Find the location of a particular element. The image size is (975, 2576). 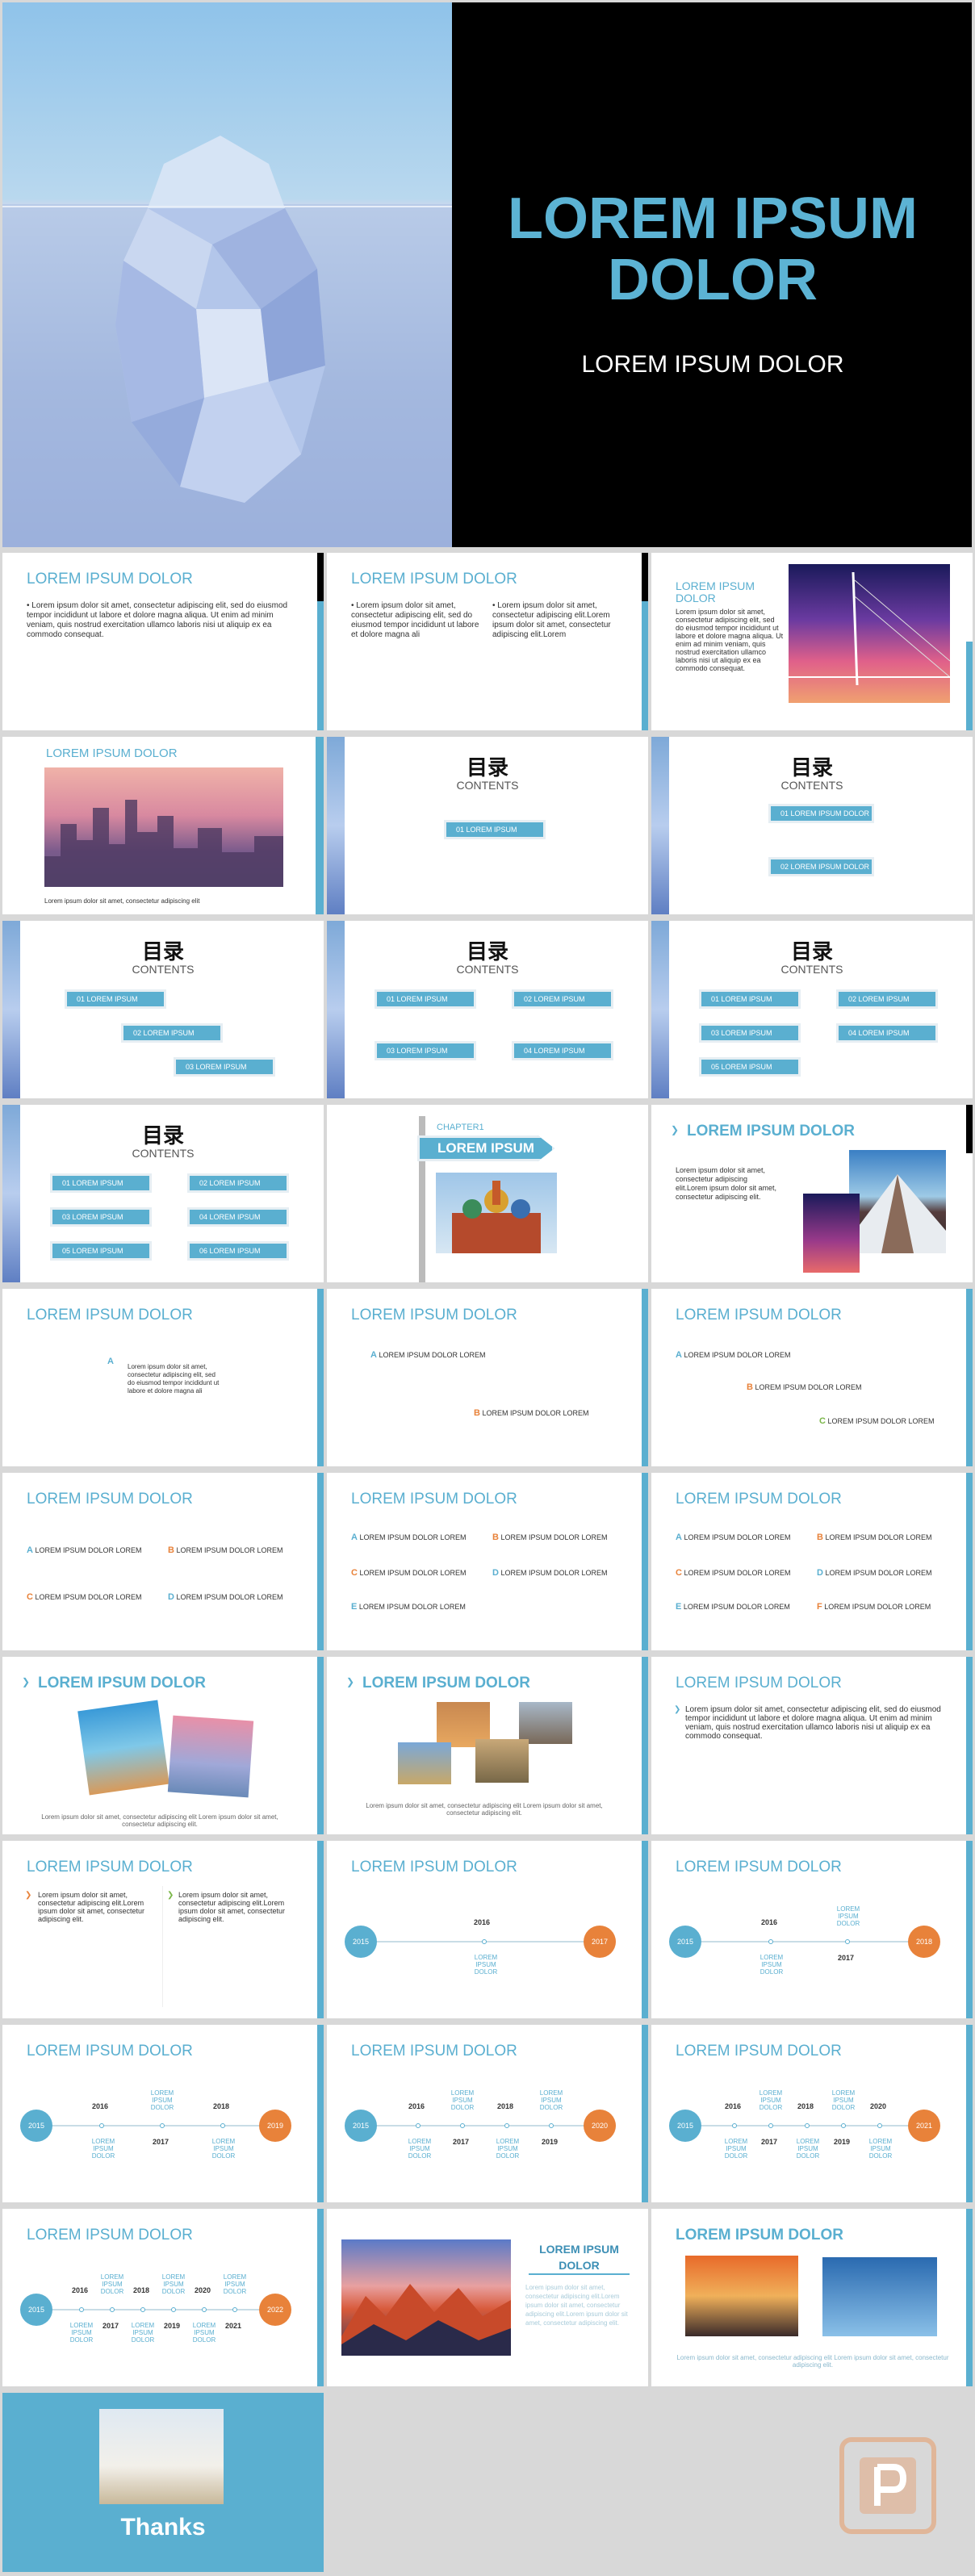

point-e: E LOREM IPSUM DOLOR LOREM is located at coordinates (733, 1607).